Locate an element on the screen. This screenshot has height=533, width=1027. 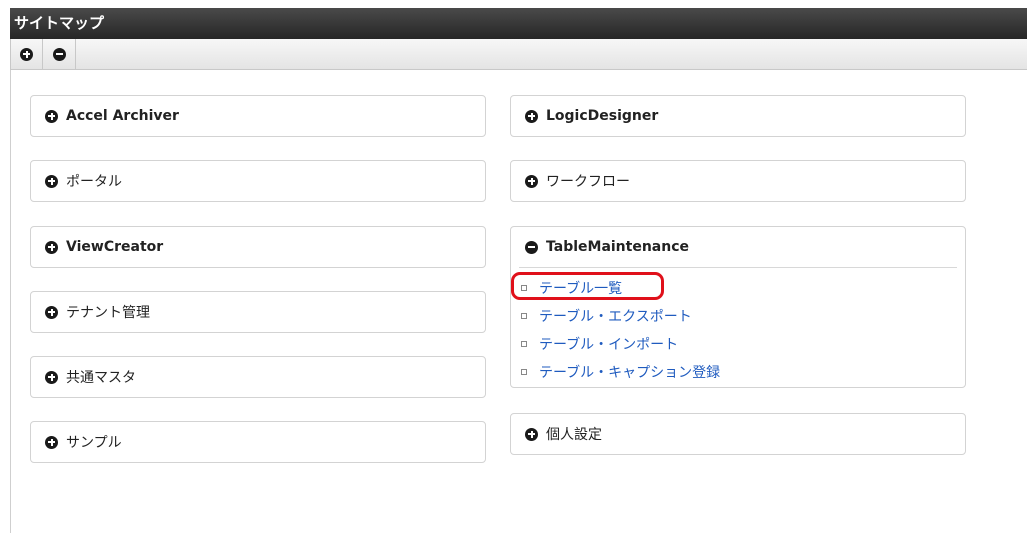
panel-title: Accel Archiver is located at coordinates (122, 116).